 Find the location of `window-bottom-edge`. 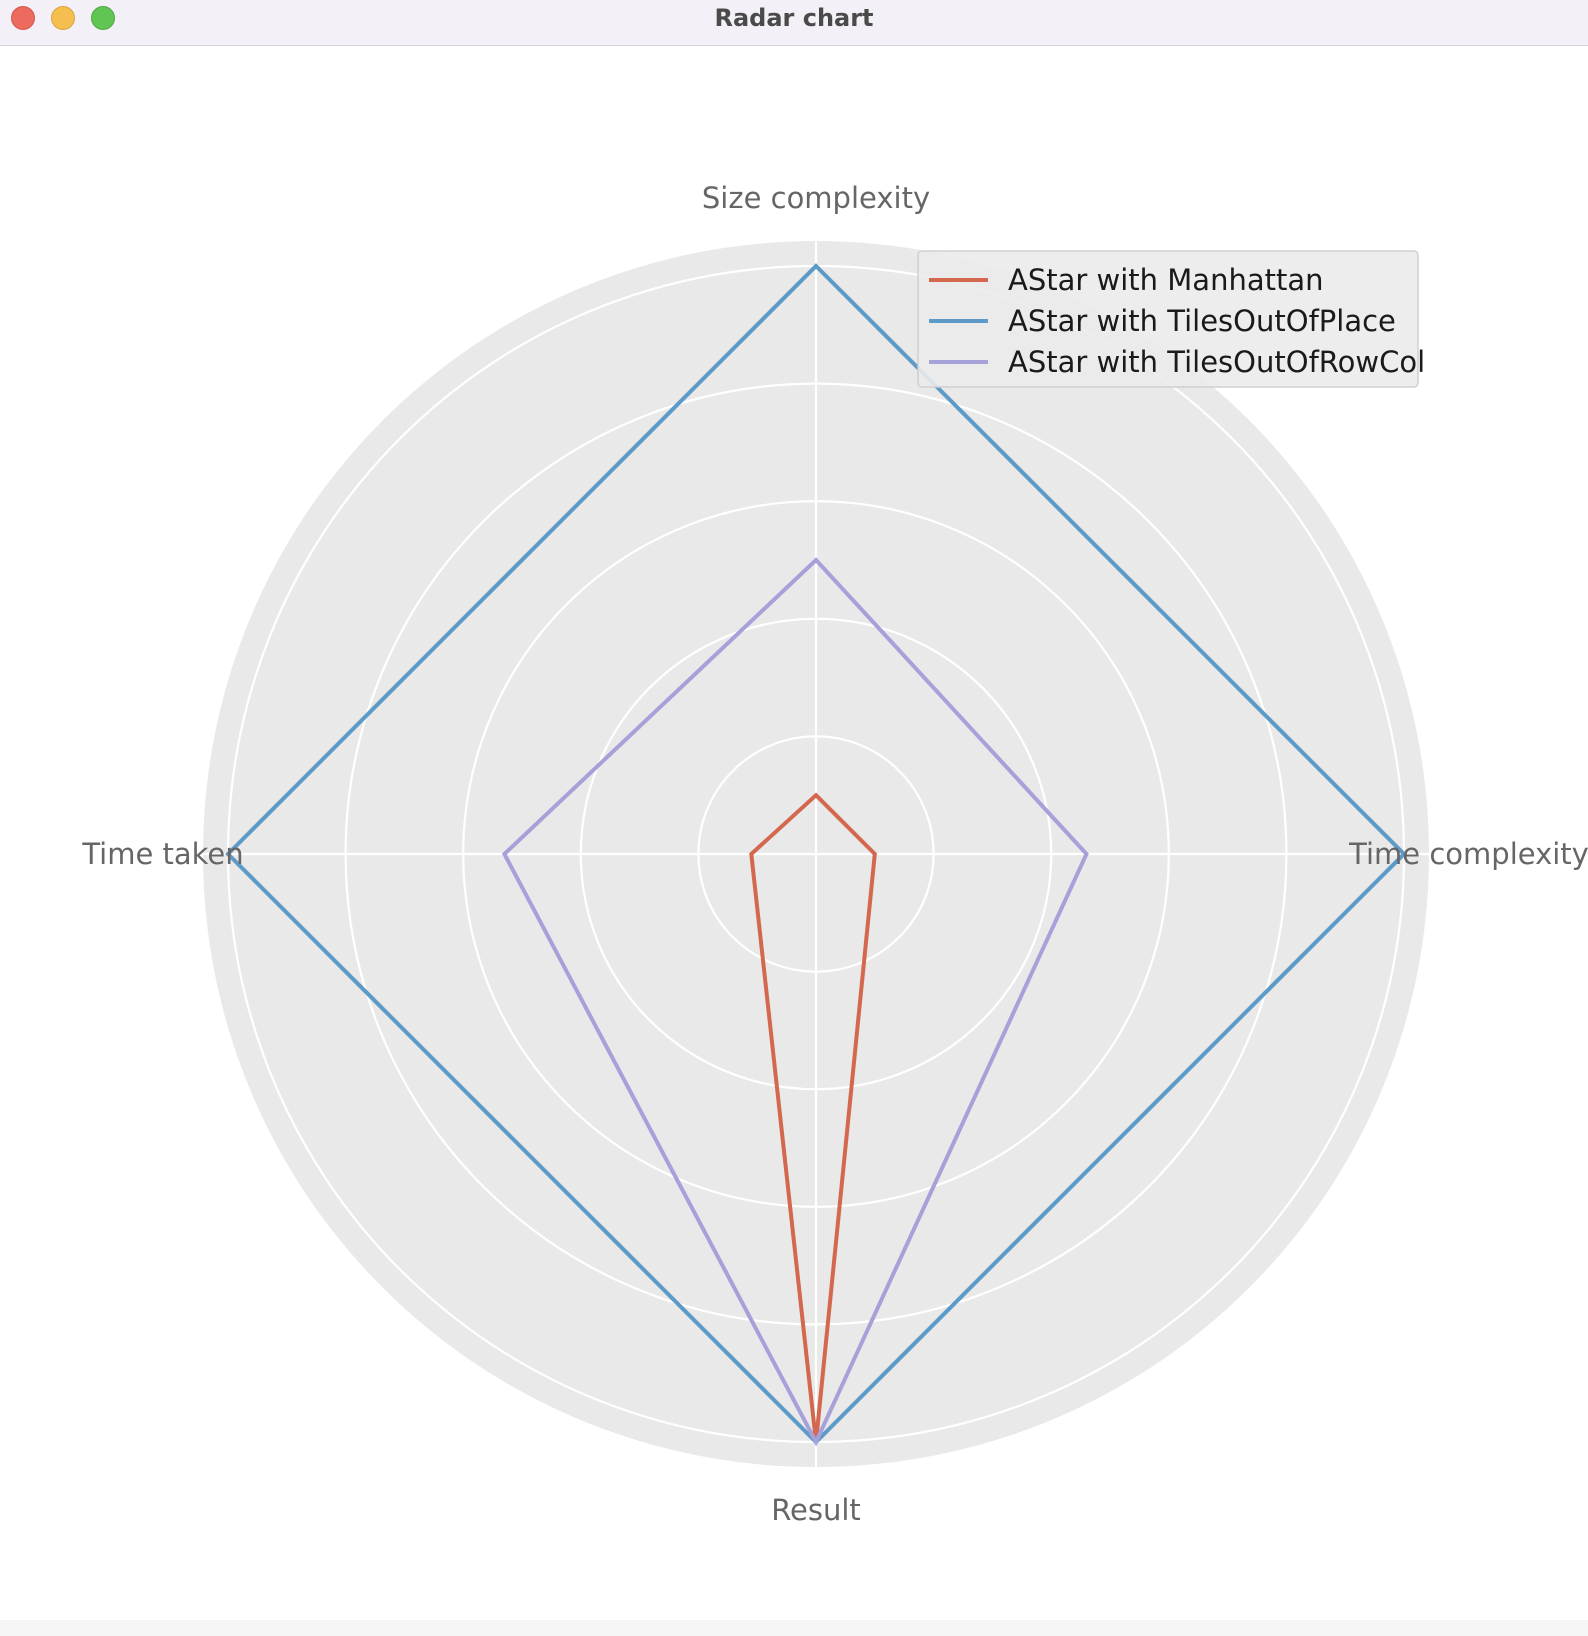

window-bottom-edge is located at coordinates (794, 1628).